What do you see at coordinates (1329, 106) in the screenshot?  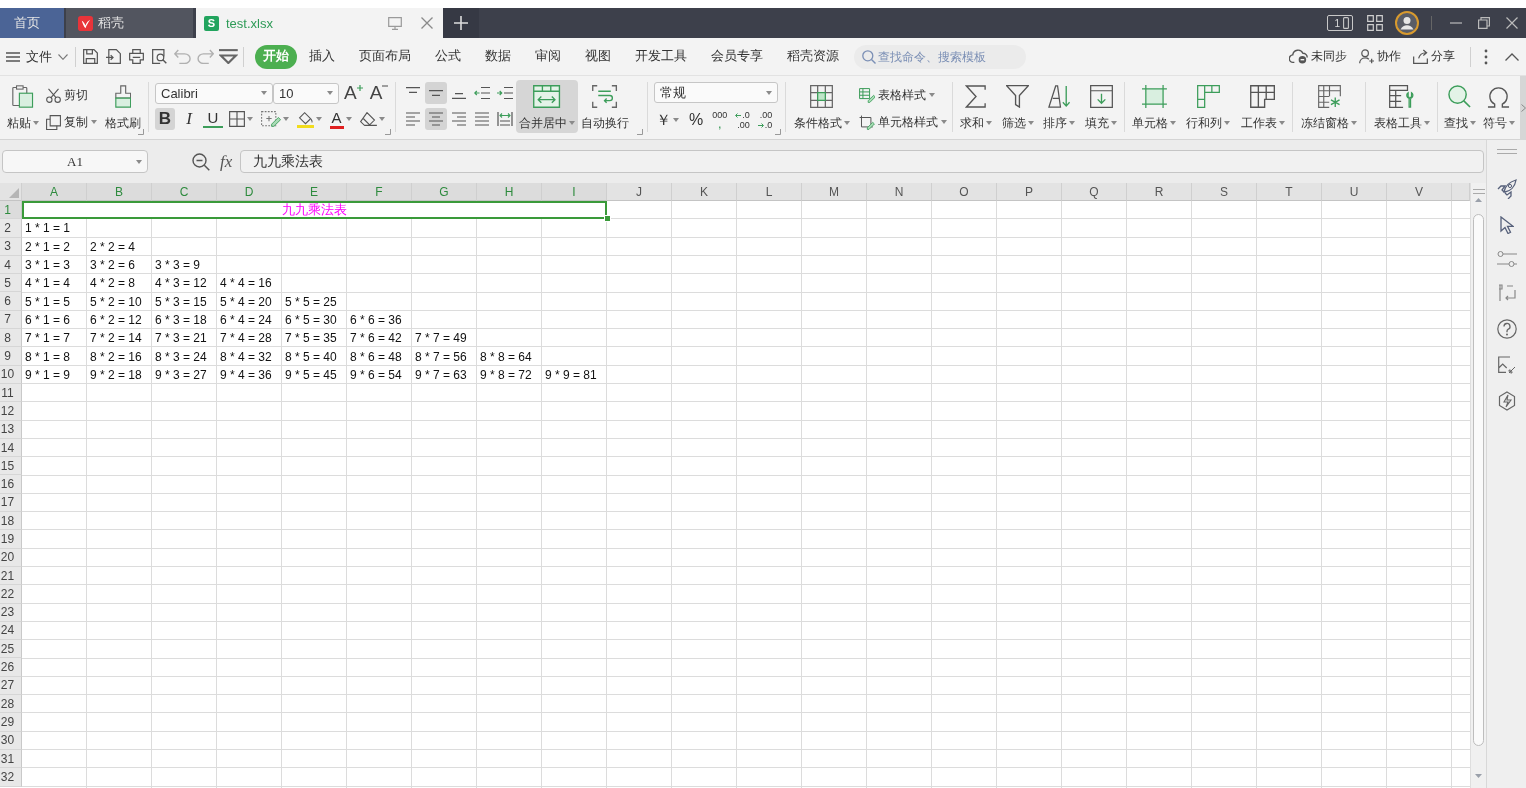 I see `freeze-panes-button: 冻结窗格` at bounding box center [1329, 106].